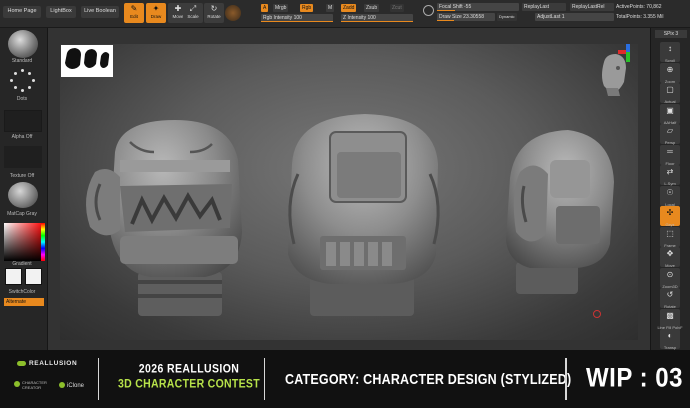 The image size is (690, 408). I want to click on draw-size-slider: Draw Size 23.30558, so click(466, 17).